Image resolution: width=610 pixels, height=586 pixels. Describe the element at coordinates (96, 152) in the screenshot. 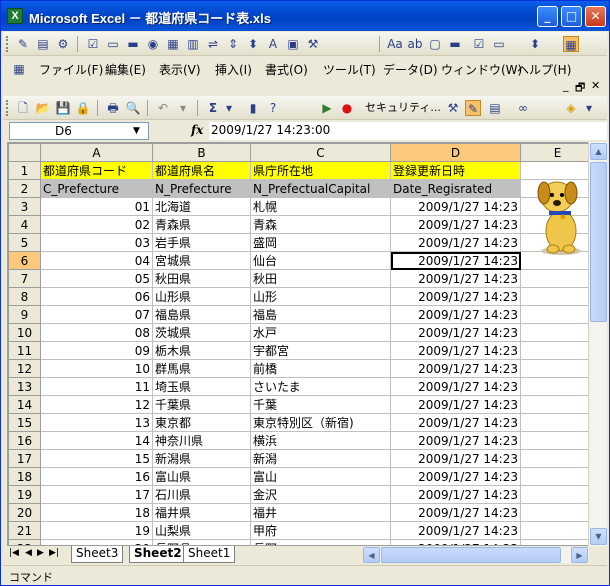

I see `column-header-a: A` at that location.